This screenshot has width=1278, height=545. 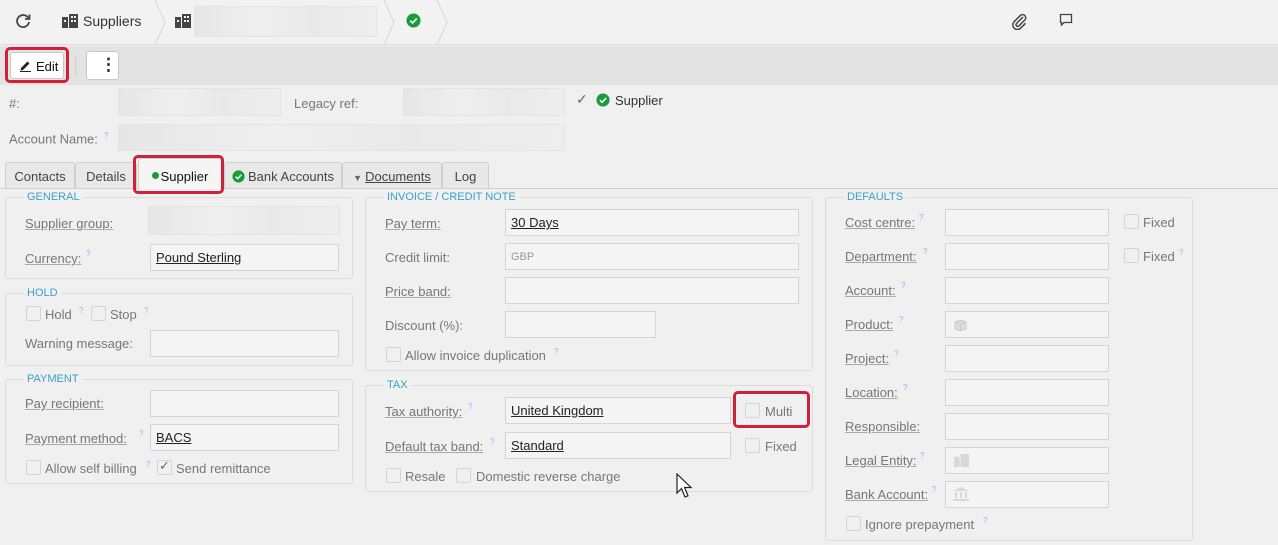 What do you see at coordinates (871, 392) in the screenshot?
I see `location-label: Location:` at bounding box center [871, 392].